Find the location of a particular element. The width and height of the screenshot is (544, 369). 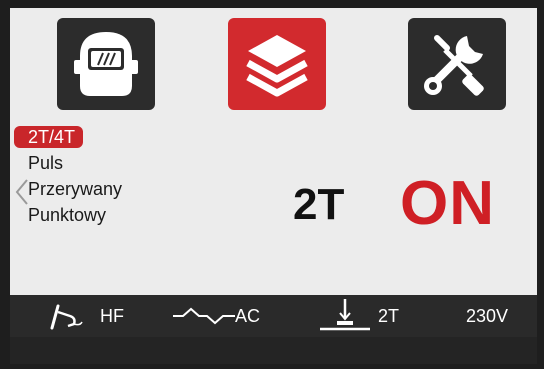

state-value: ON is located at coordinates (447, 203).